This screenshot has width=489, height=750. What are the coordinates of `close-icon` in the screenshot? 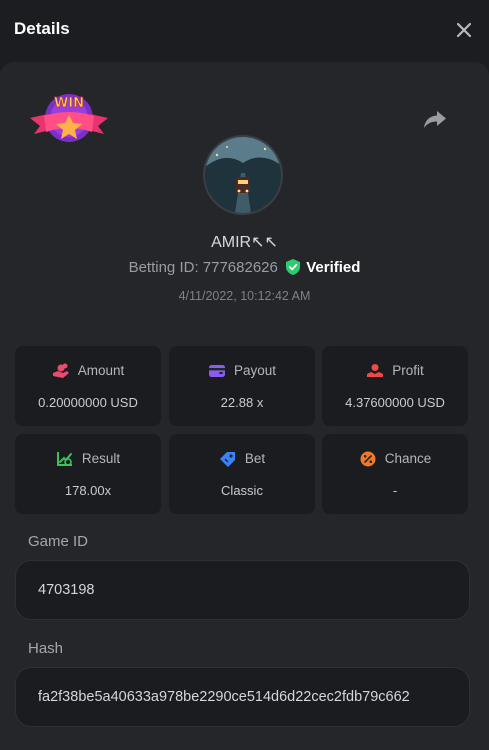 It's located at (464, 30).